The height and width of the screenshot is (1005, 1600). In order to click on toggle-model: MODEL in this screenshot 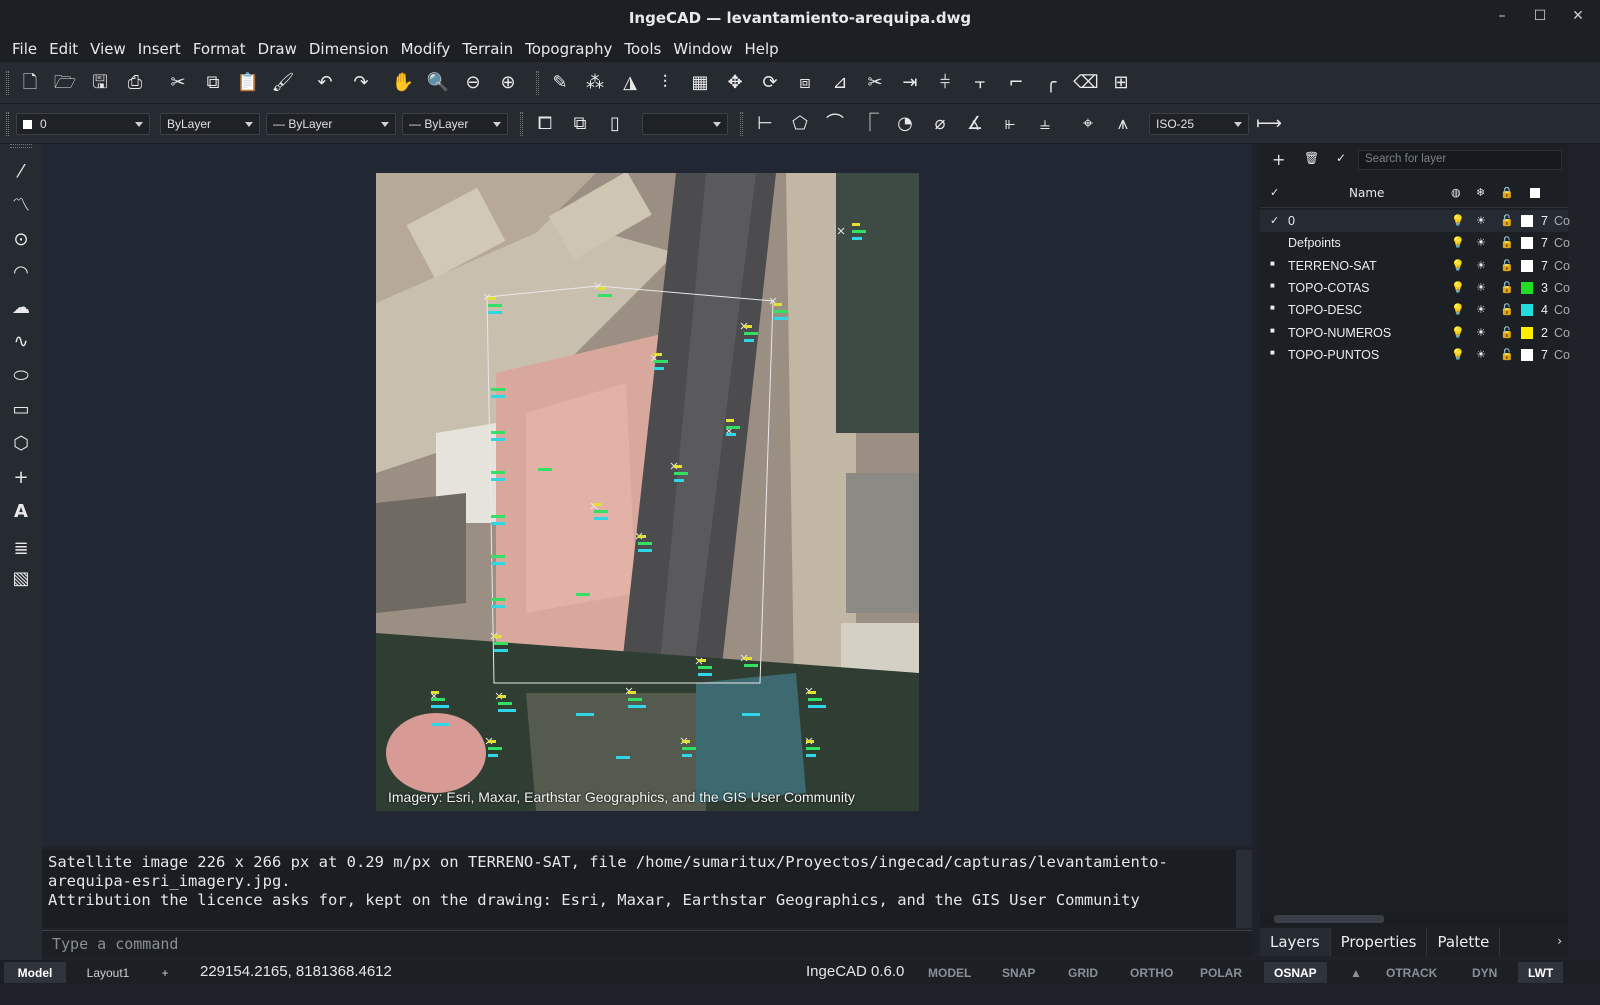, I will do `click(949, 972)`.